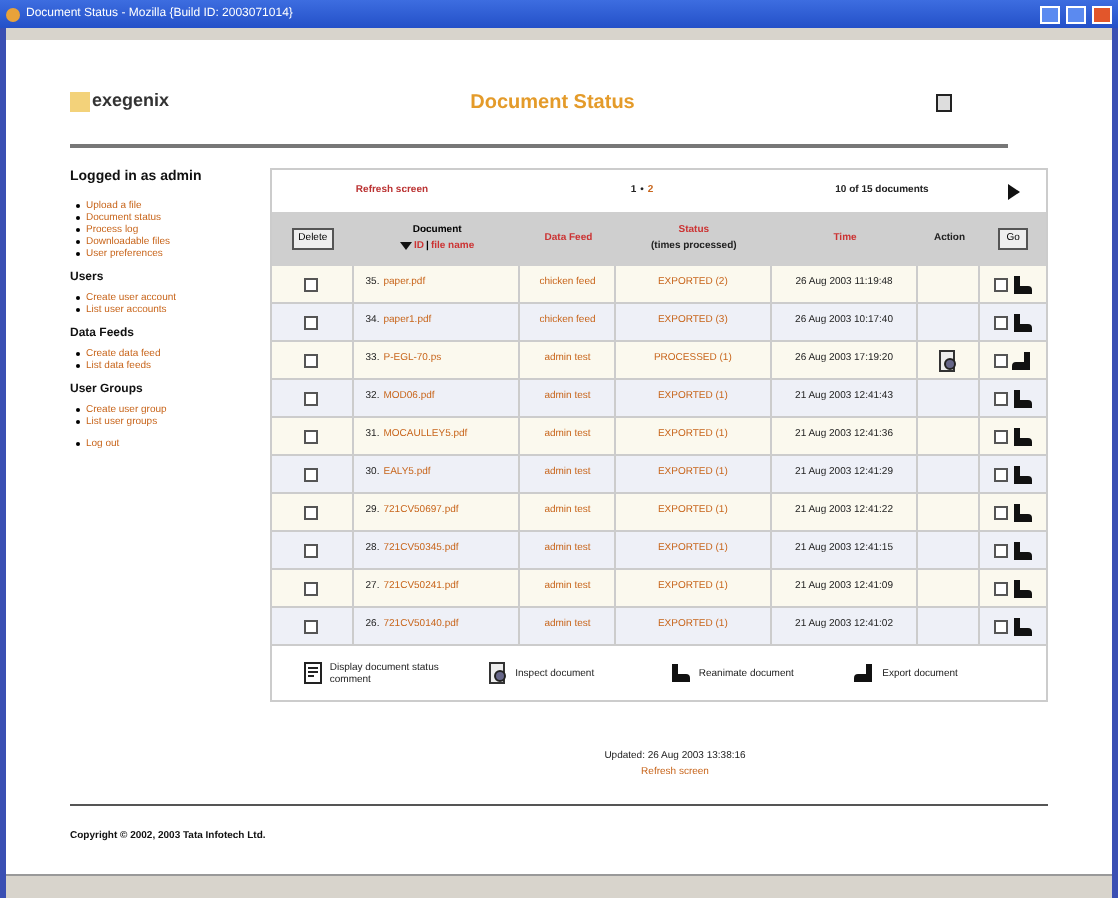  Describe the element at coordinates (13, 14) in the screenshot. I see `browser-icon` at that location.